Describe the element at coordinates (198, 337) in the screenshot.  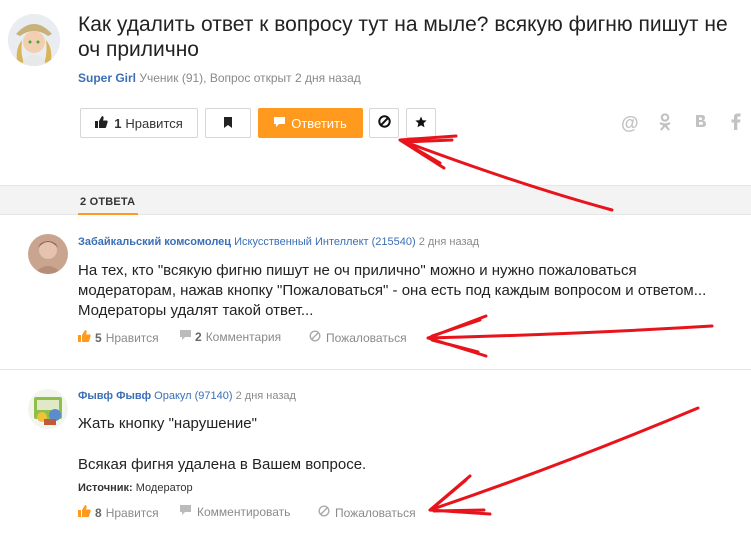
I see `answer-comments-count: 2` at that location.